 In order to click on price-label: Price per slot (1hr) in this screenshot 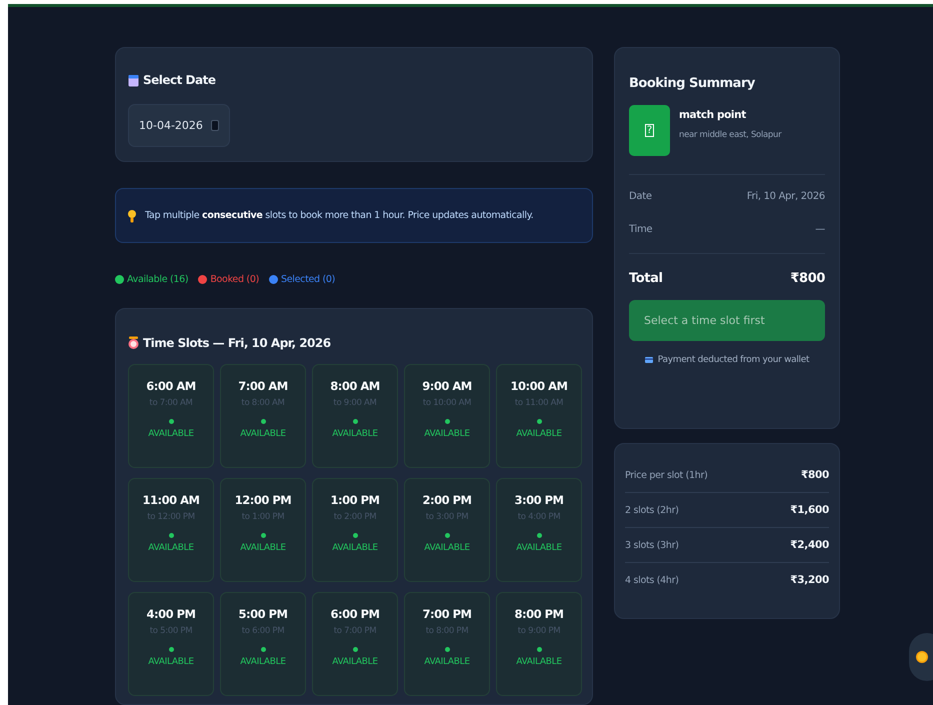, I will do `click(666, 475)`.